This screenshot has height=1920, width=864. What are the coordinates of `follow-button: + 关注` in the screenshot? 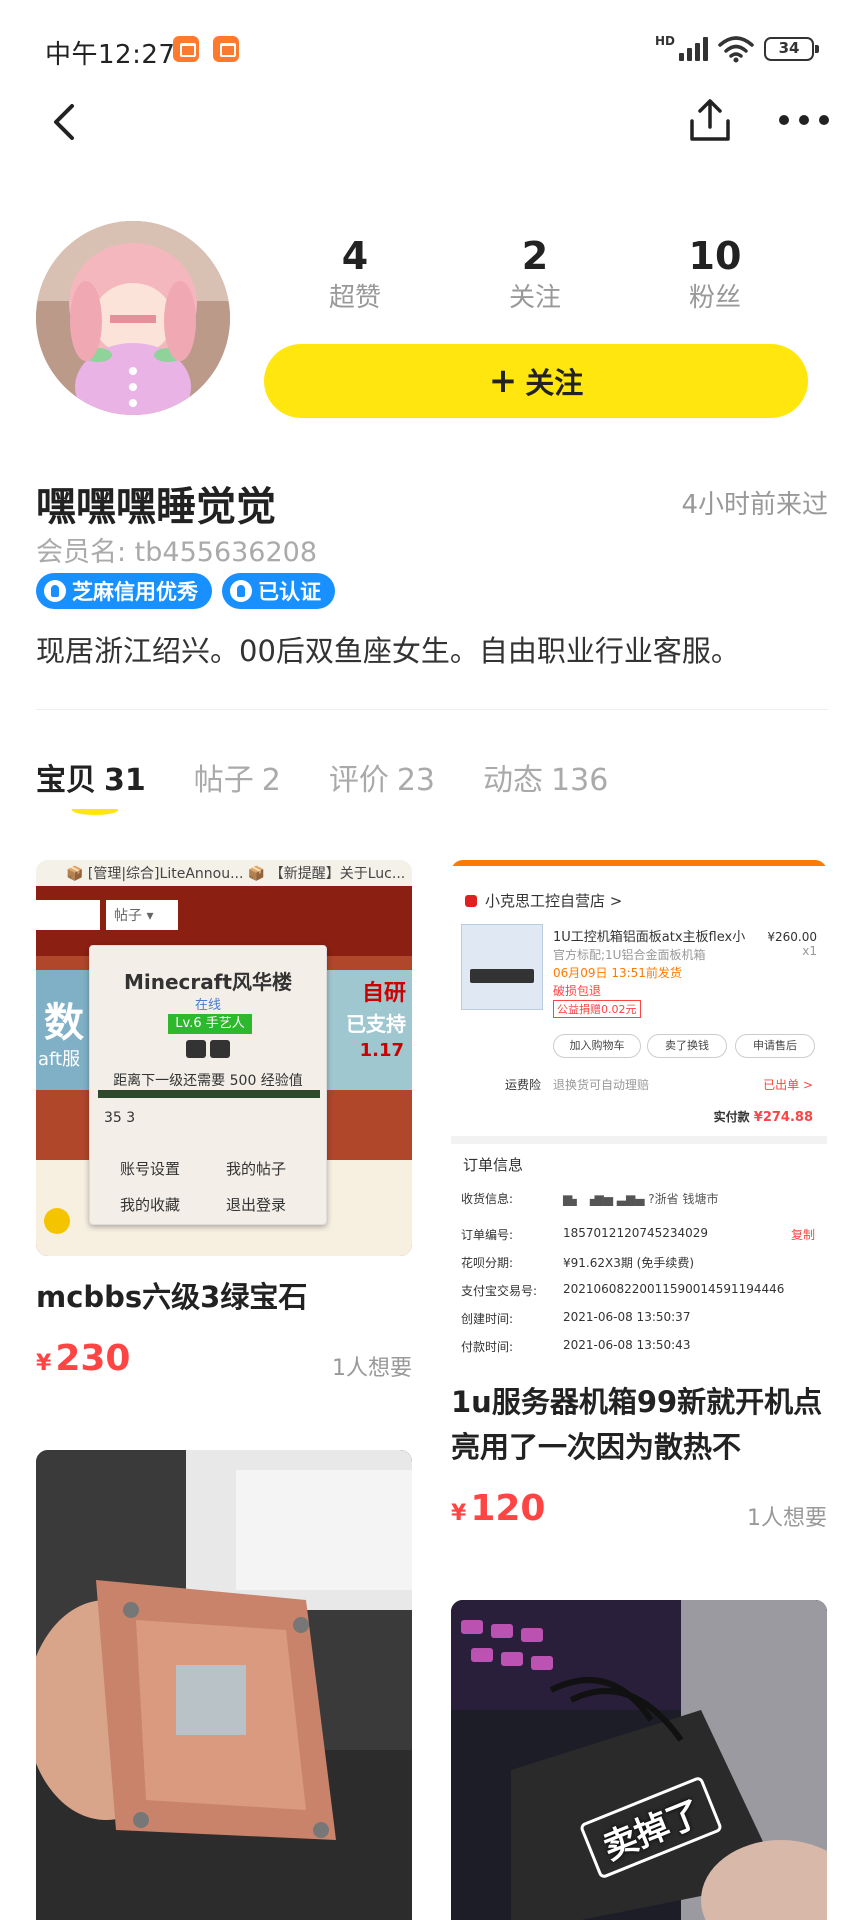 It's located at (536, 381).